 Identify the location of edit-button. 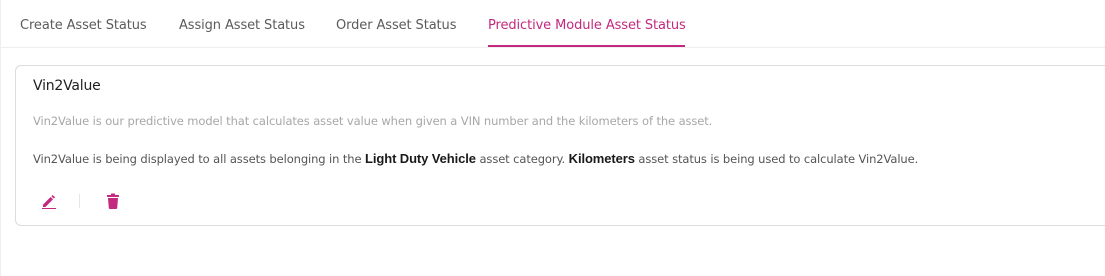
(49, 201).